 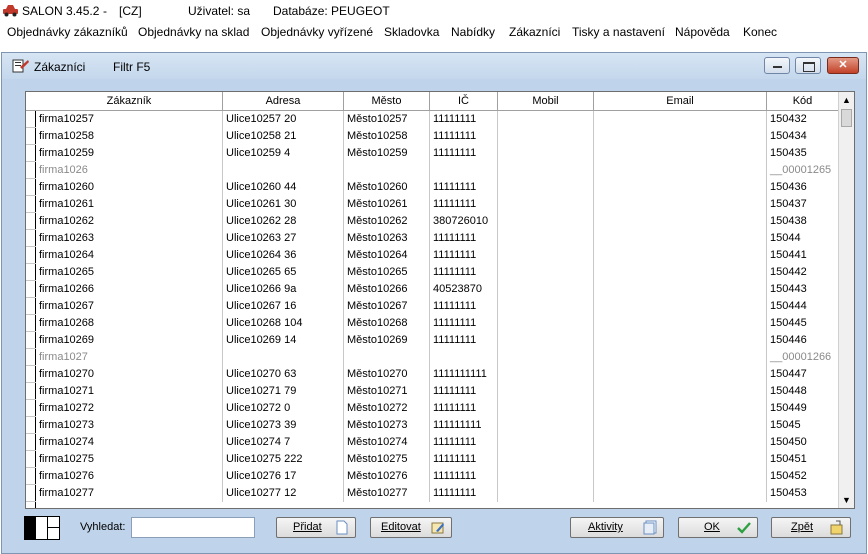 I want to click on cell-mesto: Město10263, so click(x=387, y=238).